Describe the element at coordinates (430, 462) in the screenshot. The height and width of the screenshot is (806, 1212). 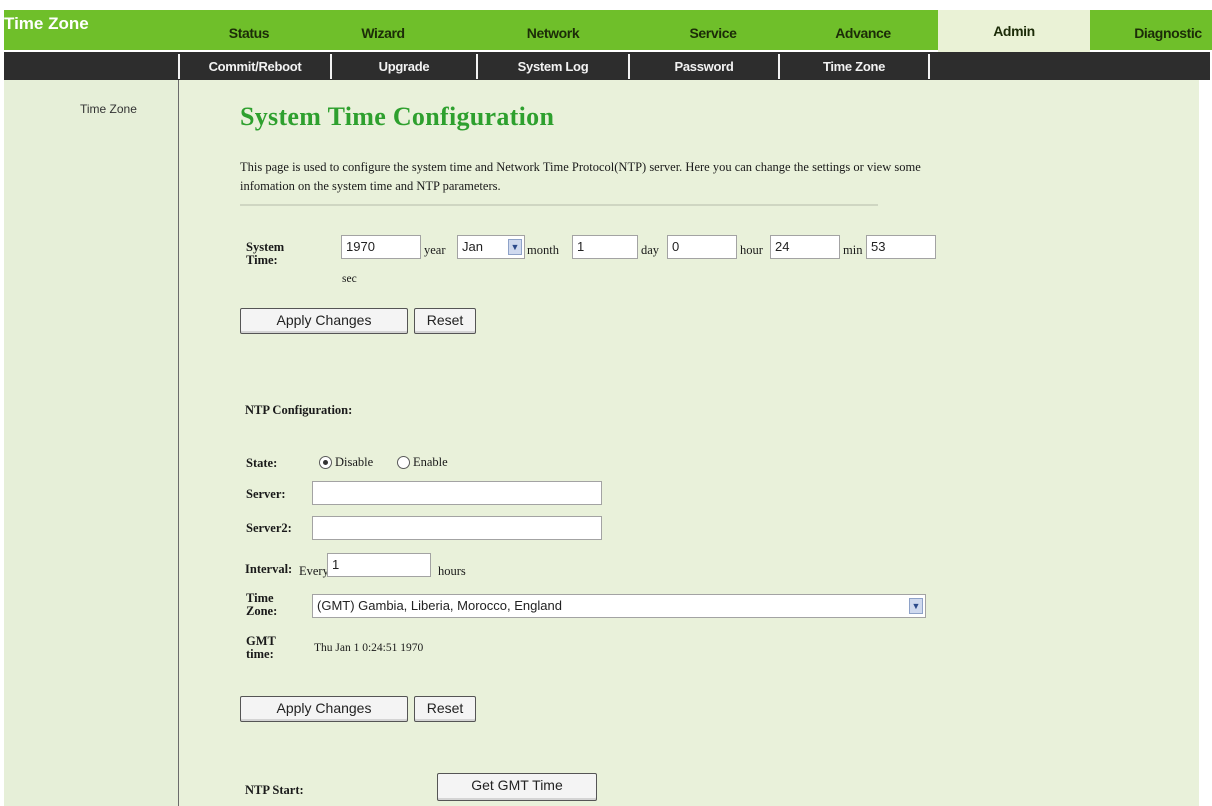
I see `enable-label: Enable` at that location.